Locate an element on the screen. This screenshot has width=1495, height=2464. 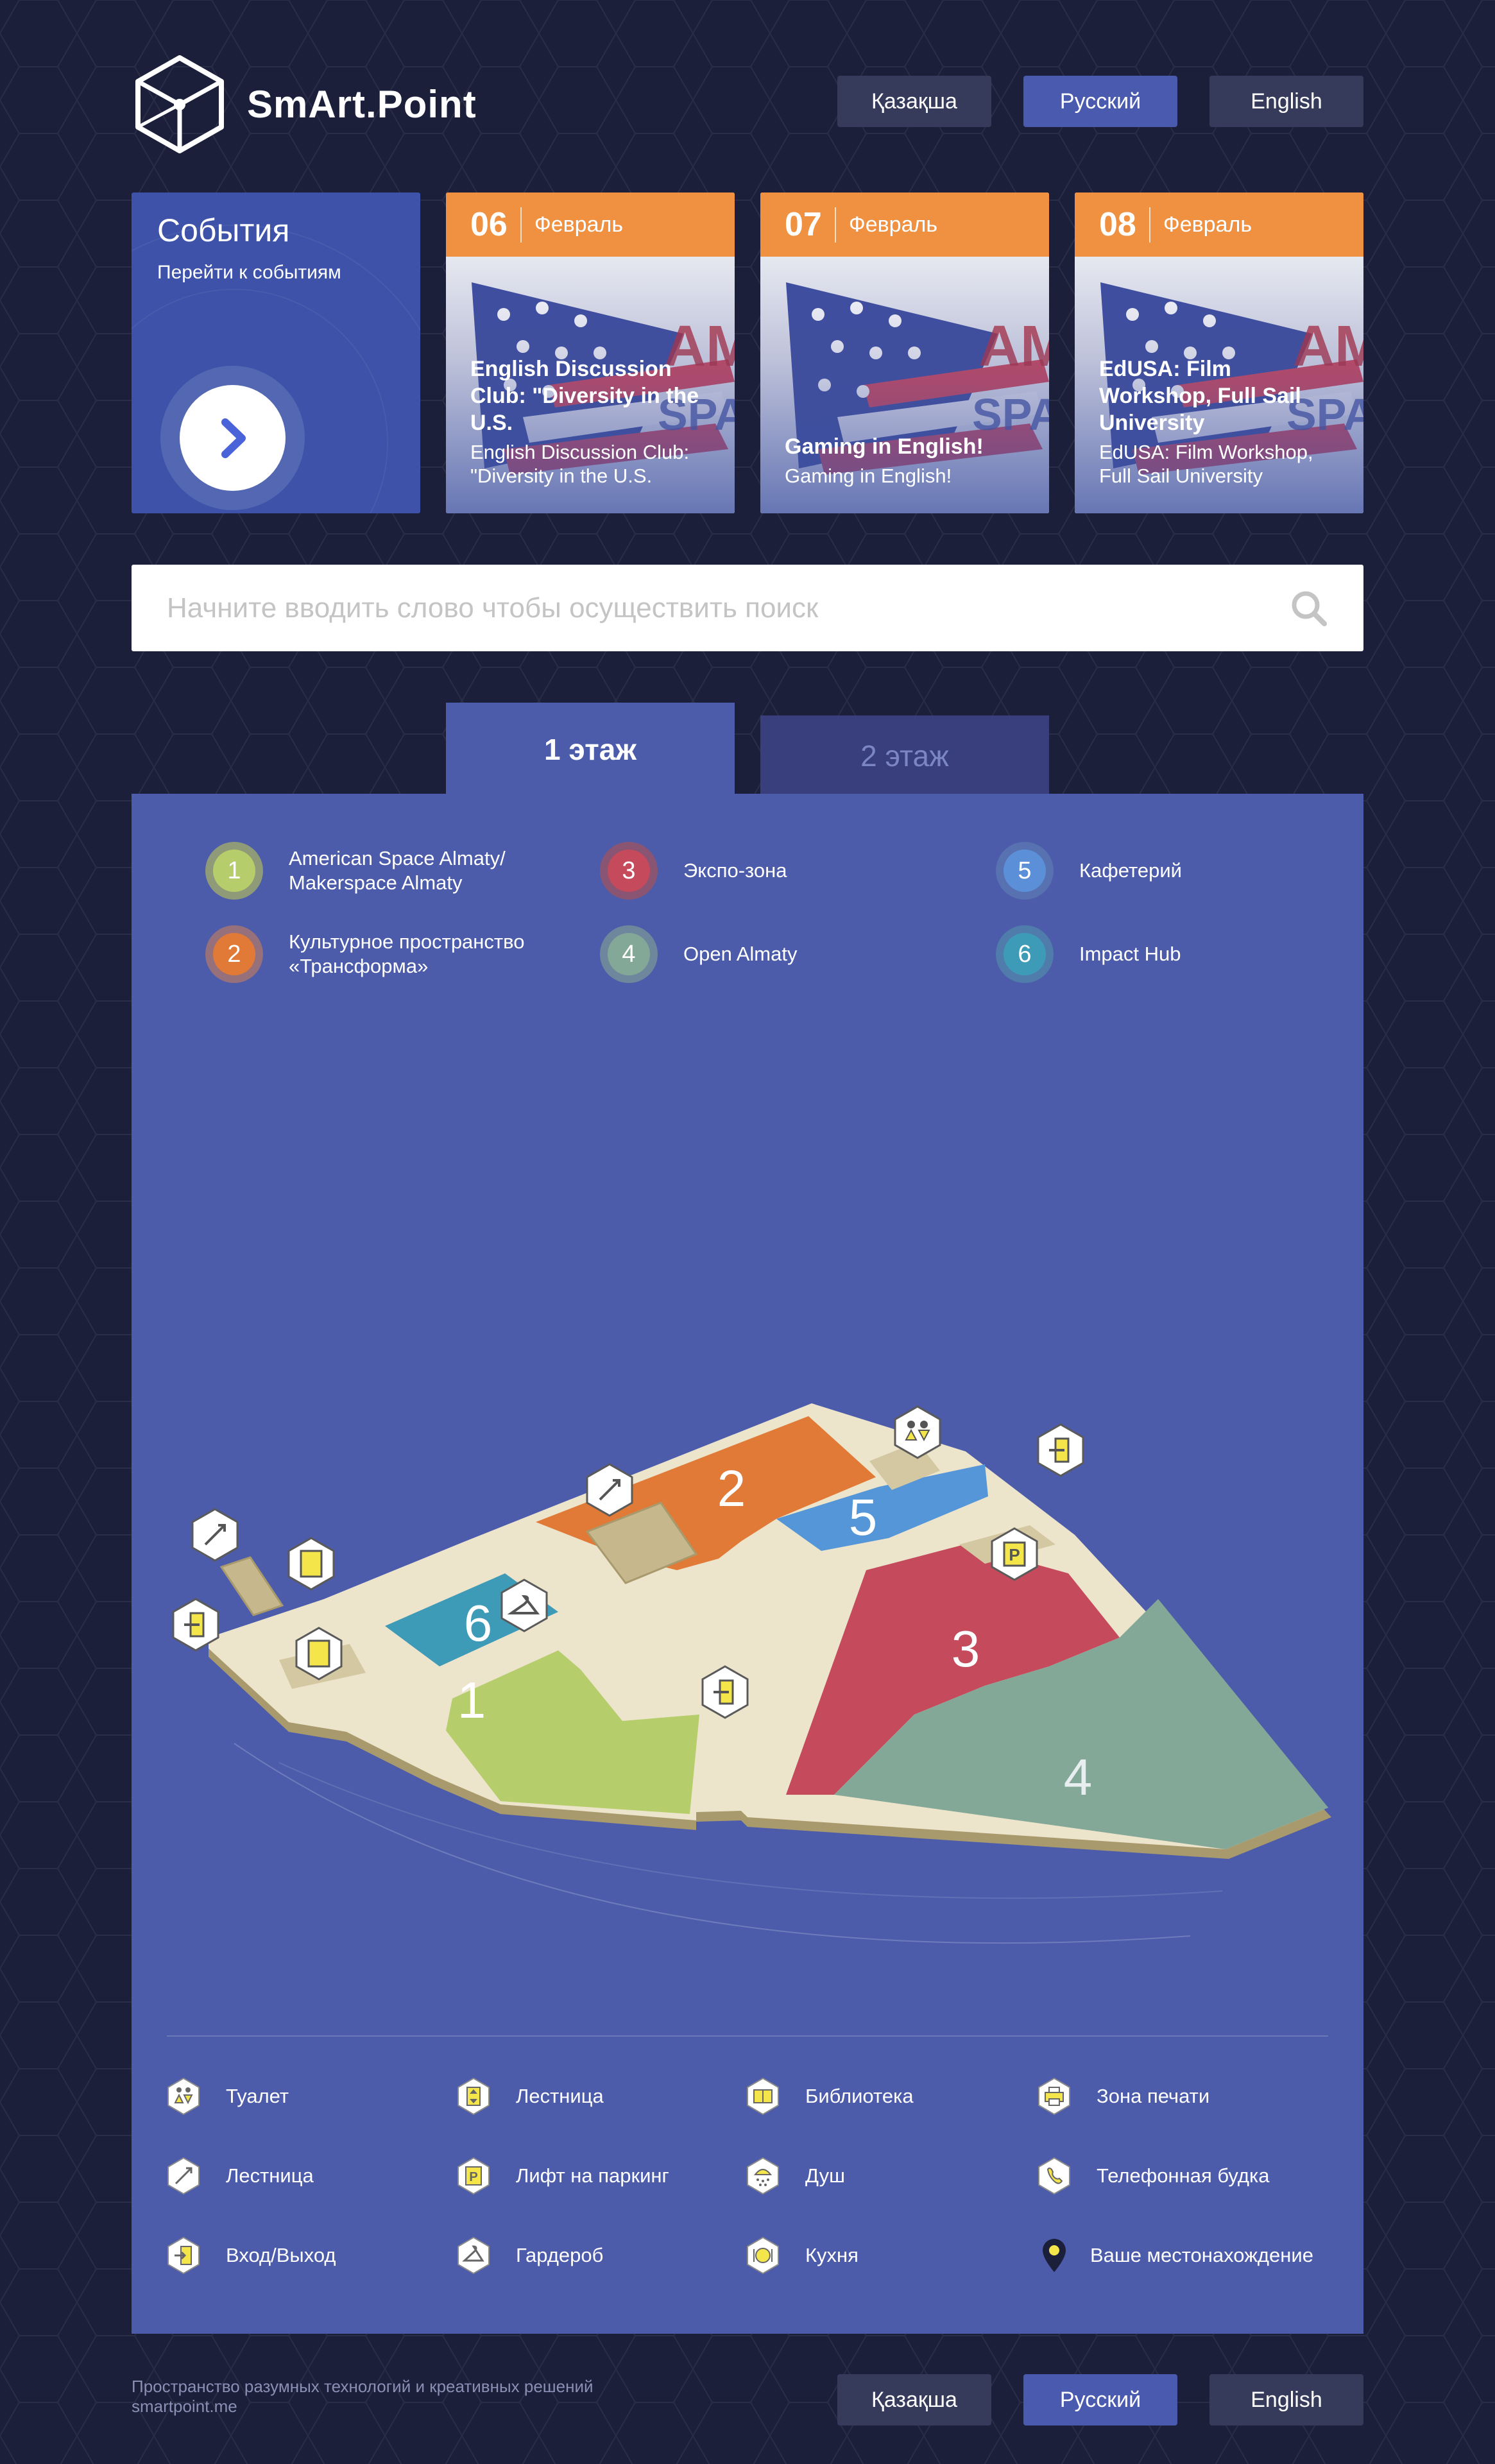
legend-label: Вход/Выход is located at coordinates (281, 2255).